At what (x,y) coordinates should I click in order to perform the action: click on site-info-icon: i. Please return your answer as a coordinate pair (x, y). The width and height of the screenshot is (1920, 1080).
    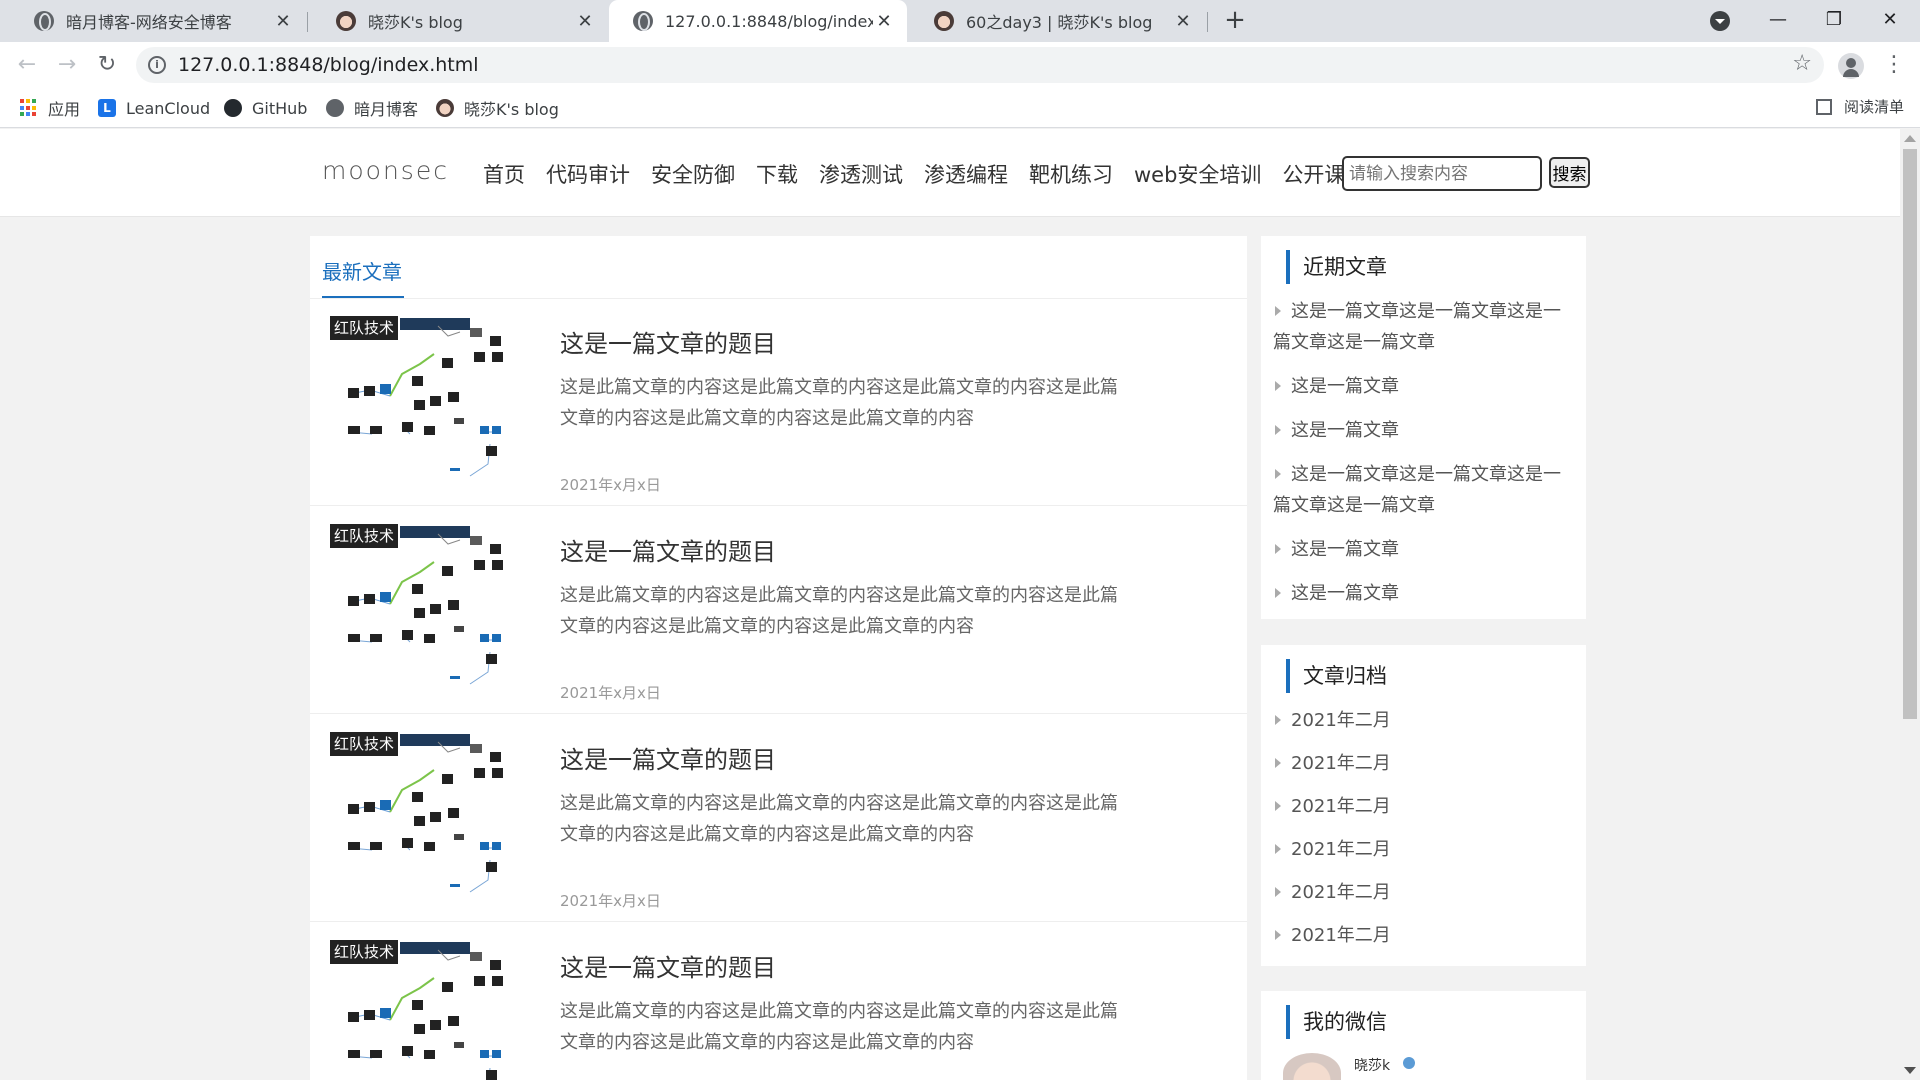
    Looking at the image, I should click on (157, 65).